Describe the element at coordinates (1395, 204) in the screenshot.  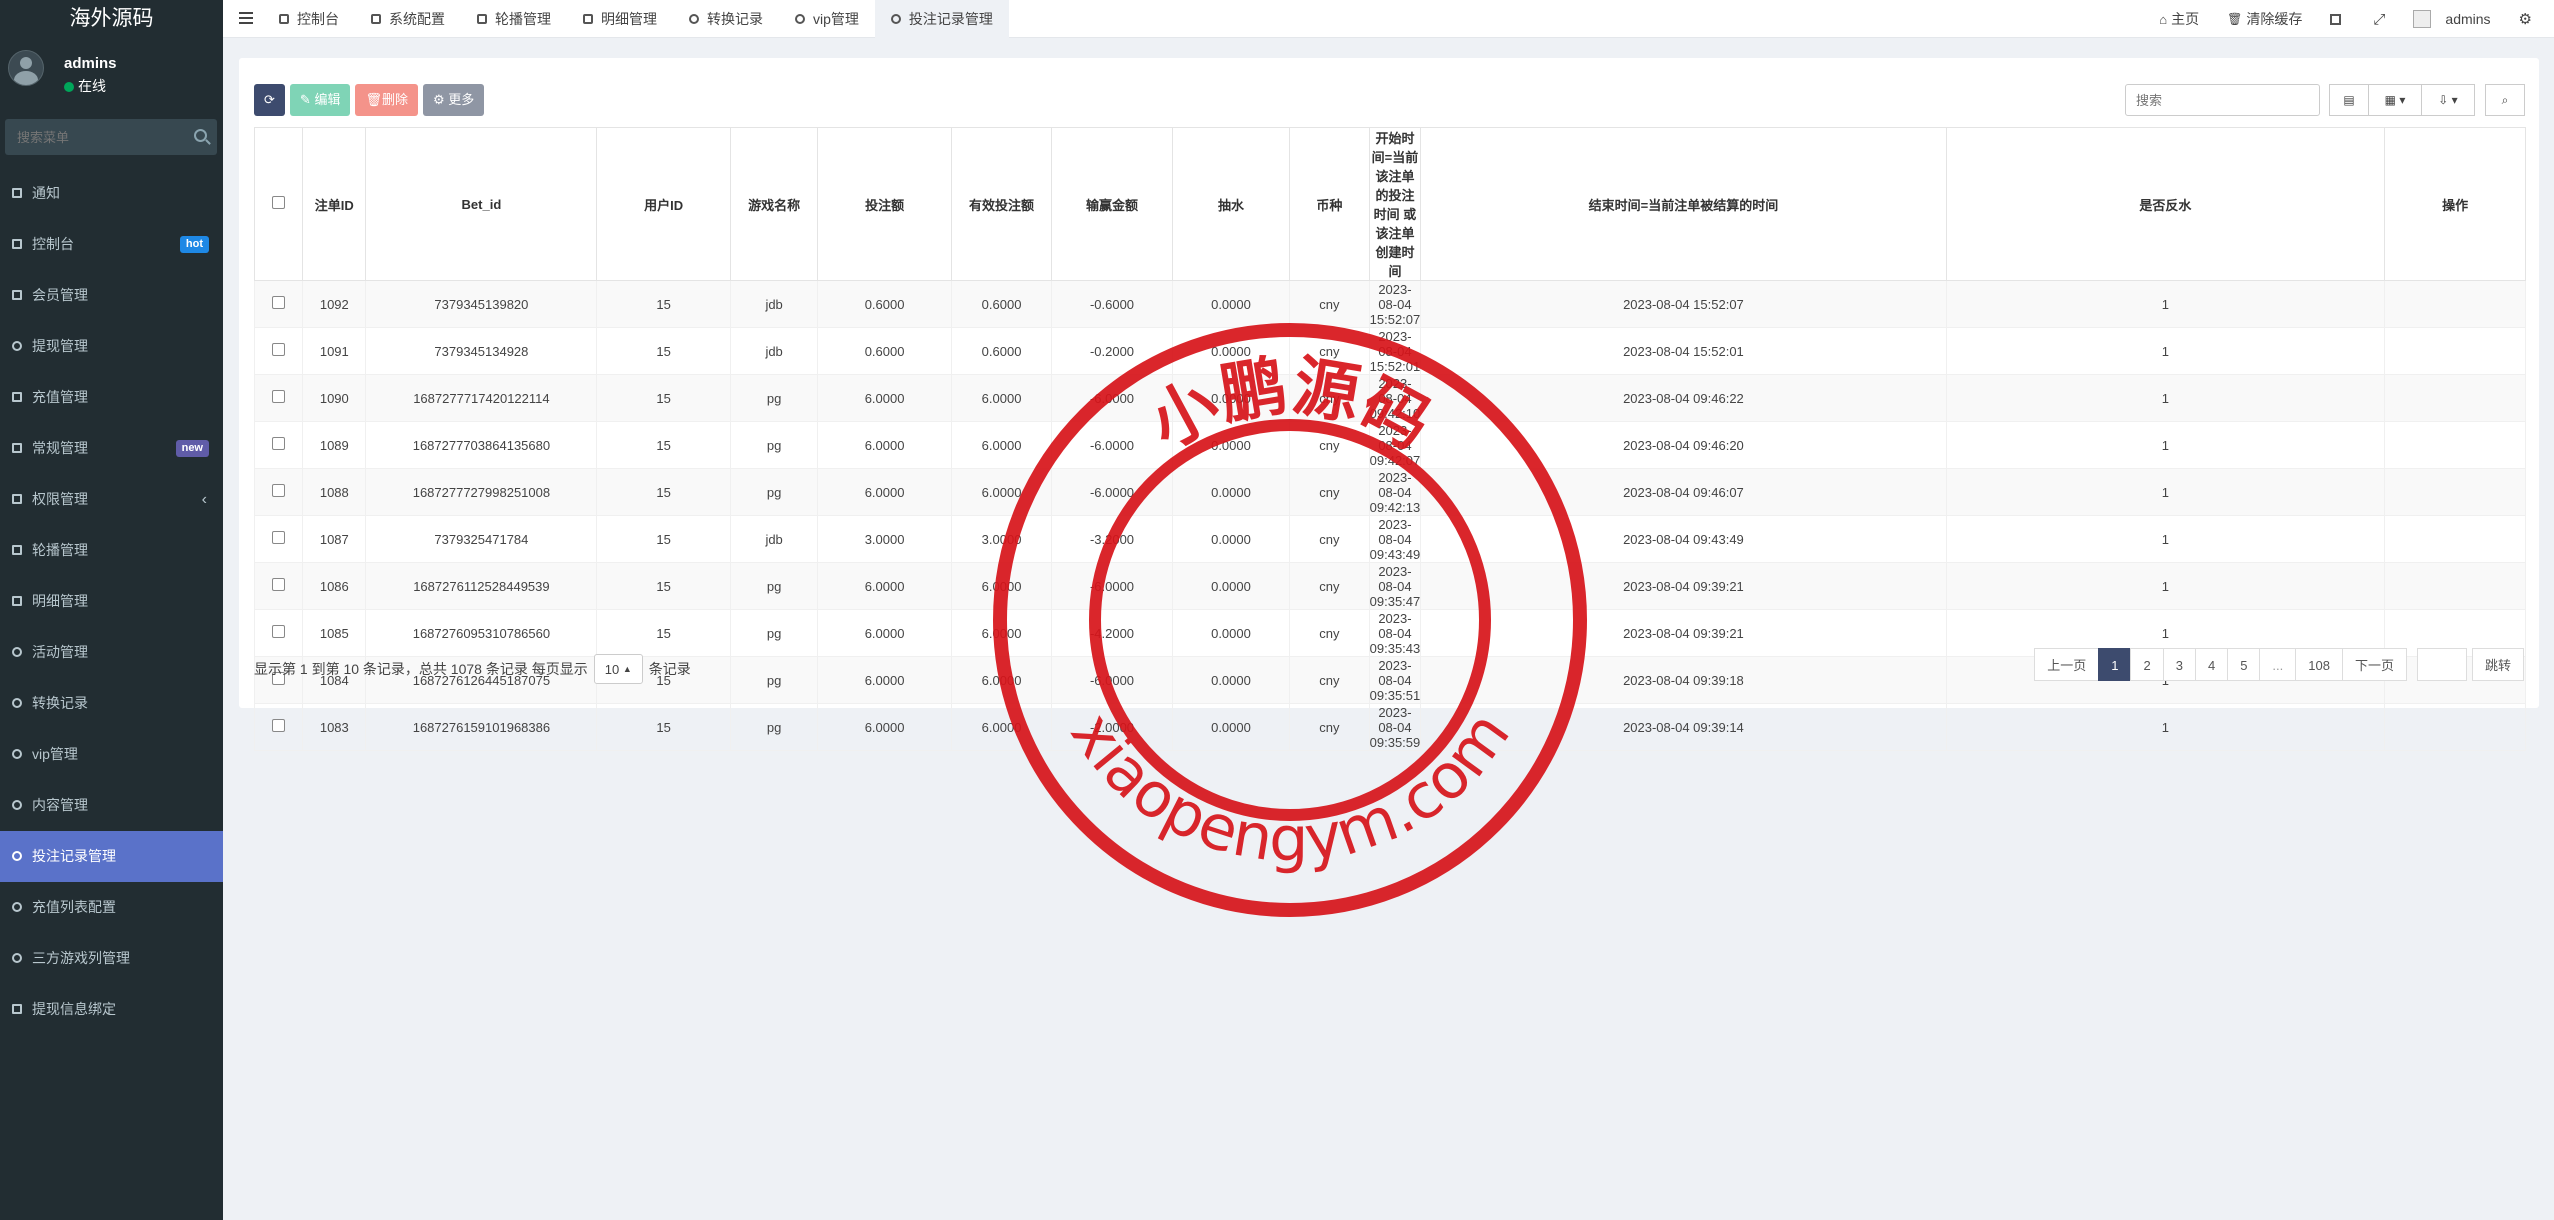
I see `column-header: 开始时间=当前该注单的投注时间 或该注单创建时间` at that location.